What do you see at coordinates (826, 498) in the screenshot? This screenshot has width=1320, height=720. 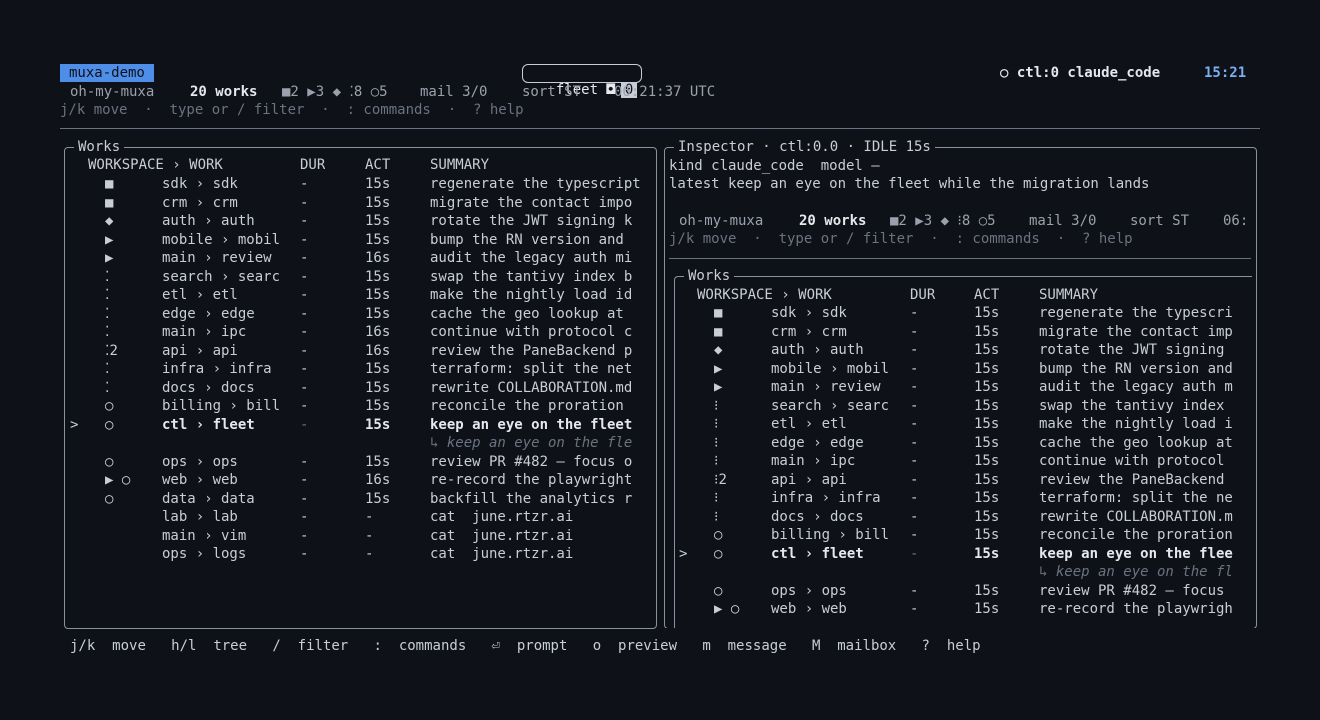 I see `row-name: infra › infra` at bounding box center [826, 498].